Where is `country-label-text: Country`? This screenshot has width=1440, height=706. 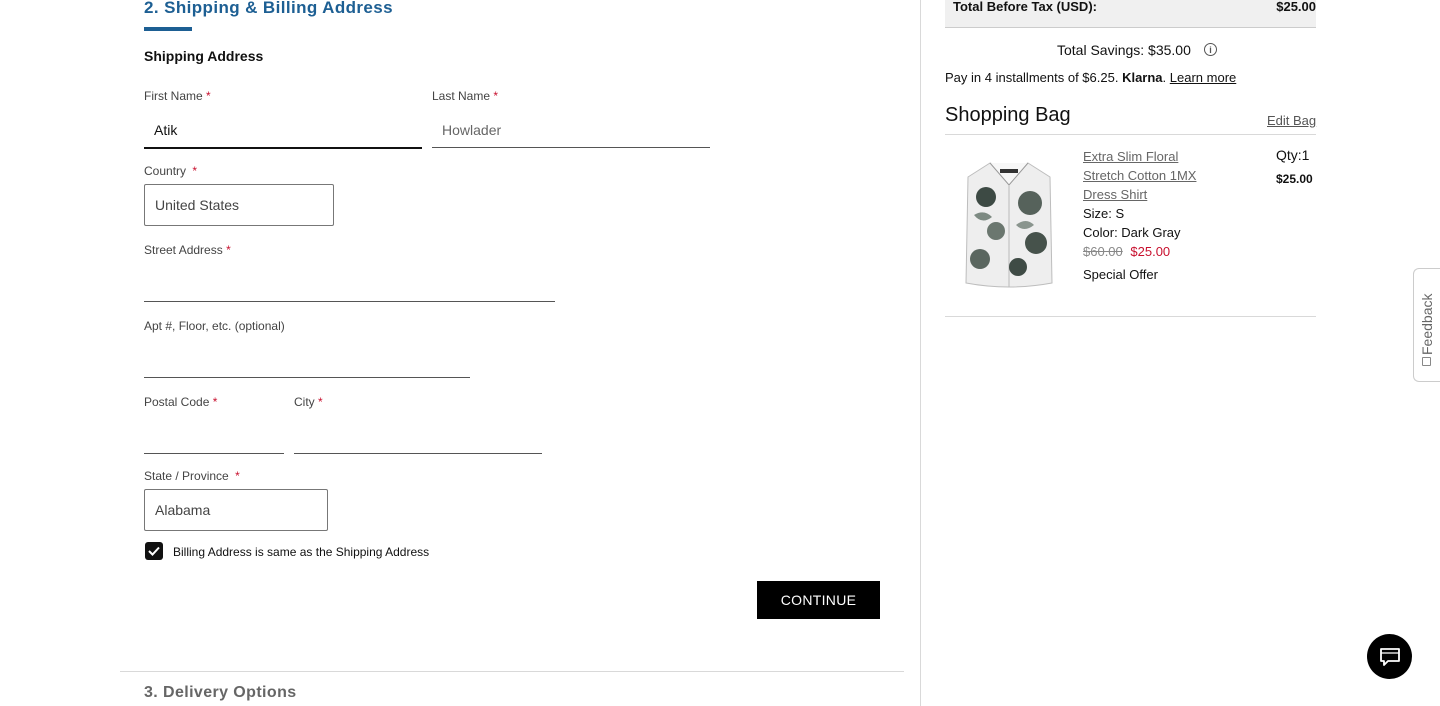 country-label-text: Country is located at coordinates (165, 171).